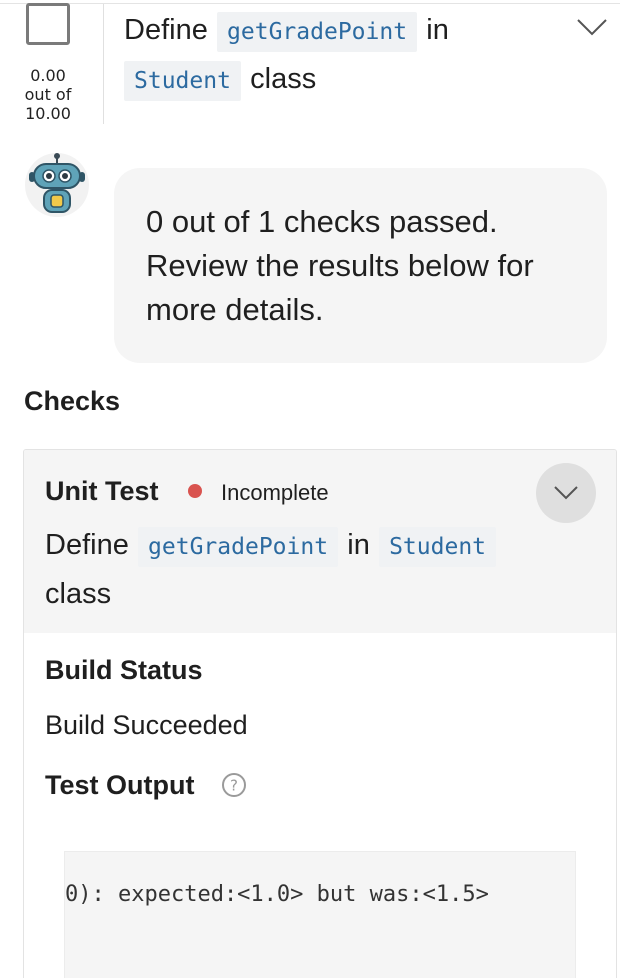 The height and width of the screenshot is (978, 620). What do you see at coordinates (358, 545) in the screenshot?
I see `check-title-in: in` at bounding box center [358, 545].